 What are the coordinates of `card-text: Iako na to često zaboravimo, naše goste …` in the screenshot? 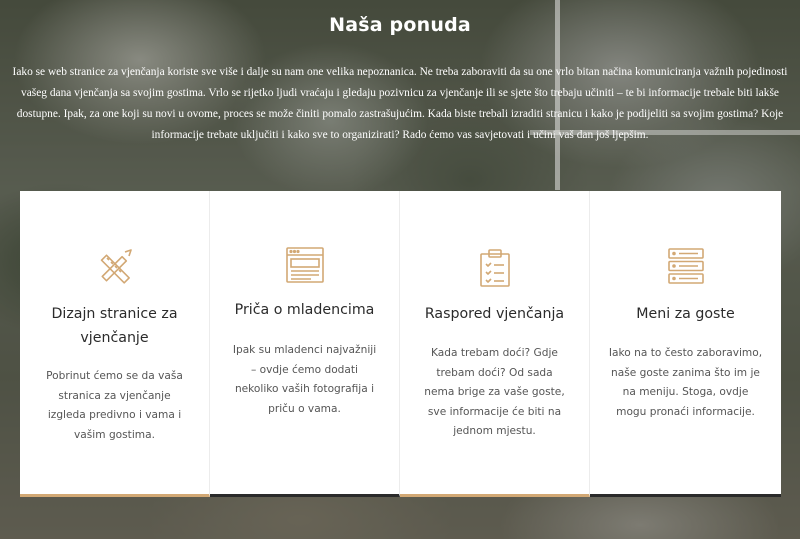 It's located at (685, 382).